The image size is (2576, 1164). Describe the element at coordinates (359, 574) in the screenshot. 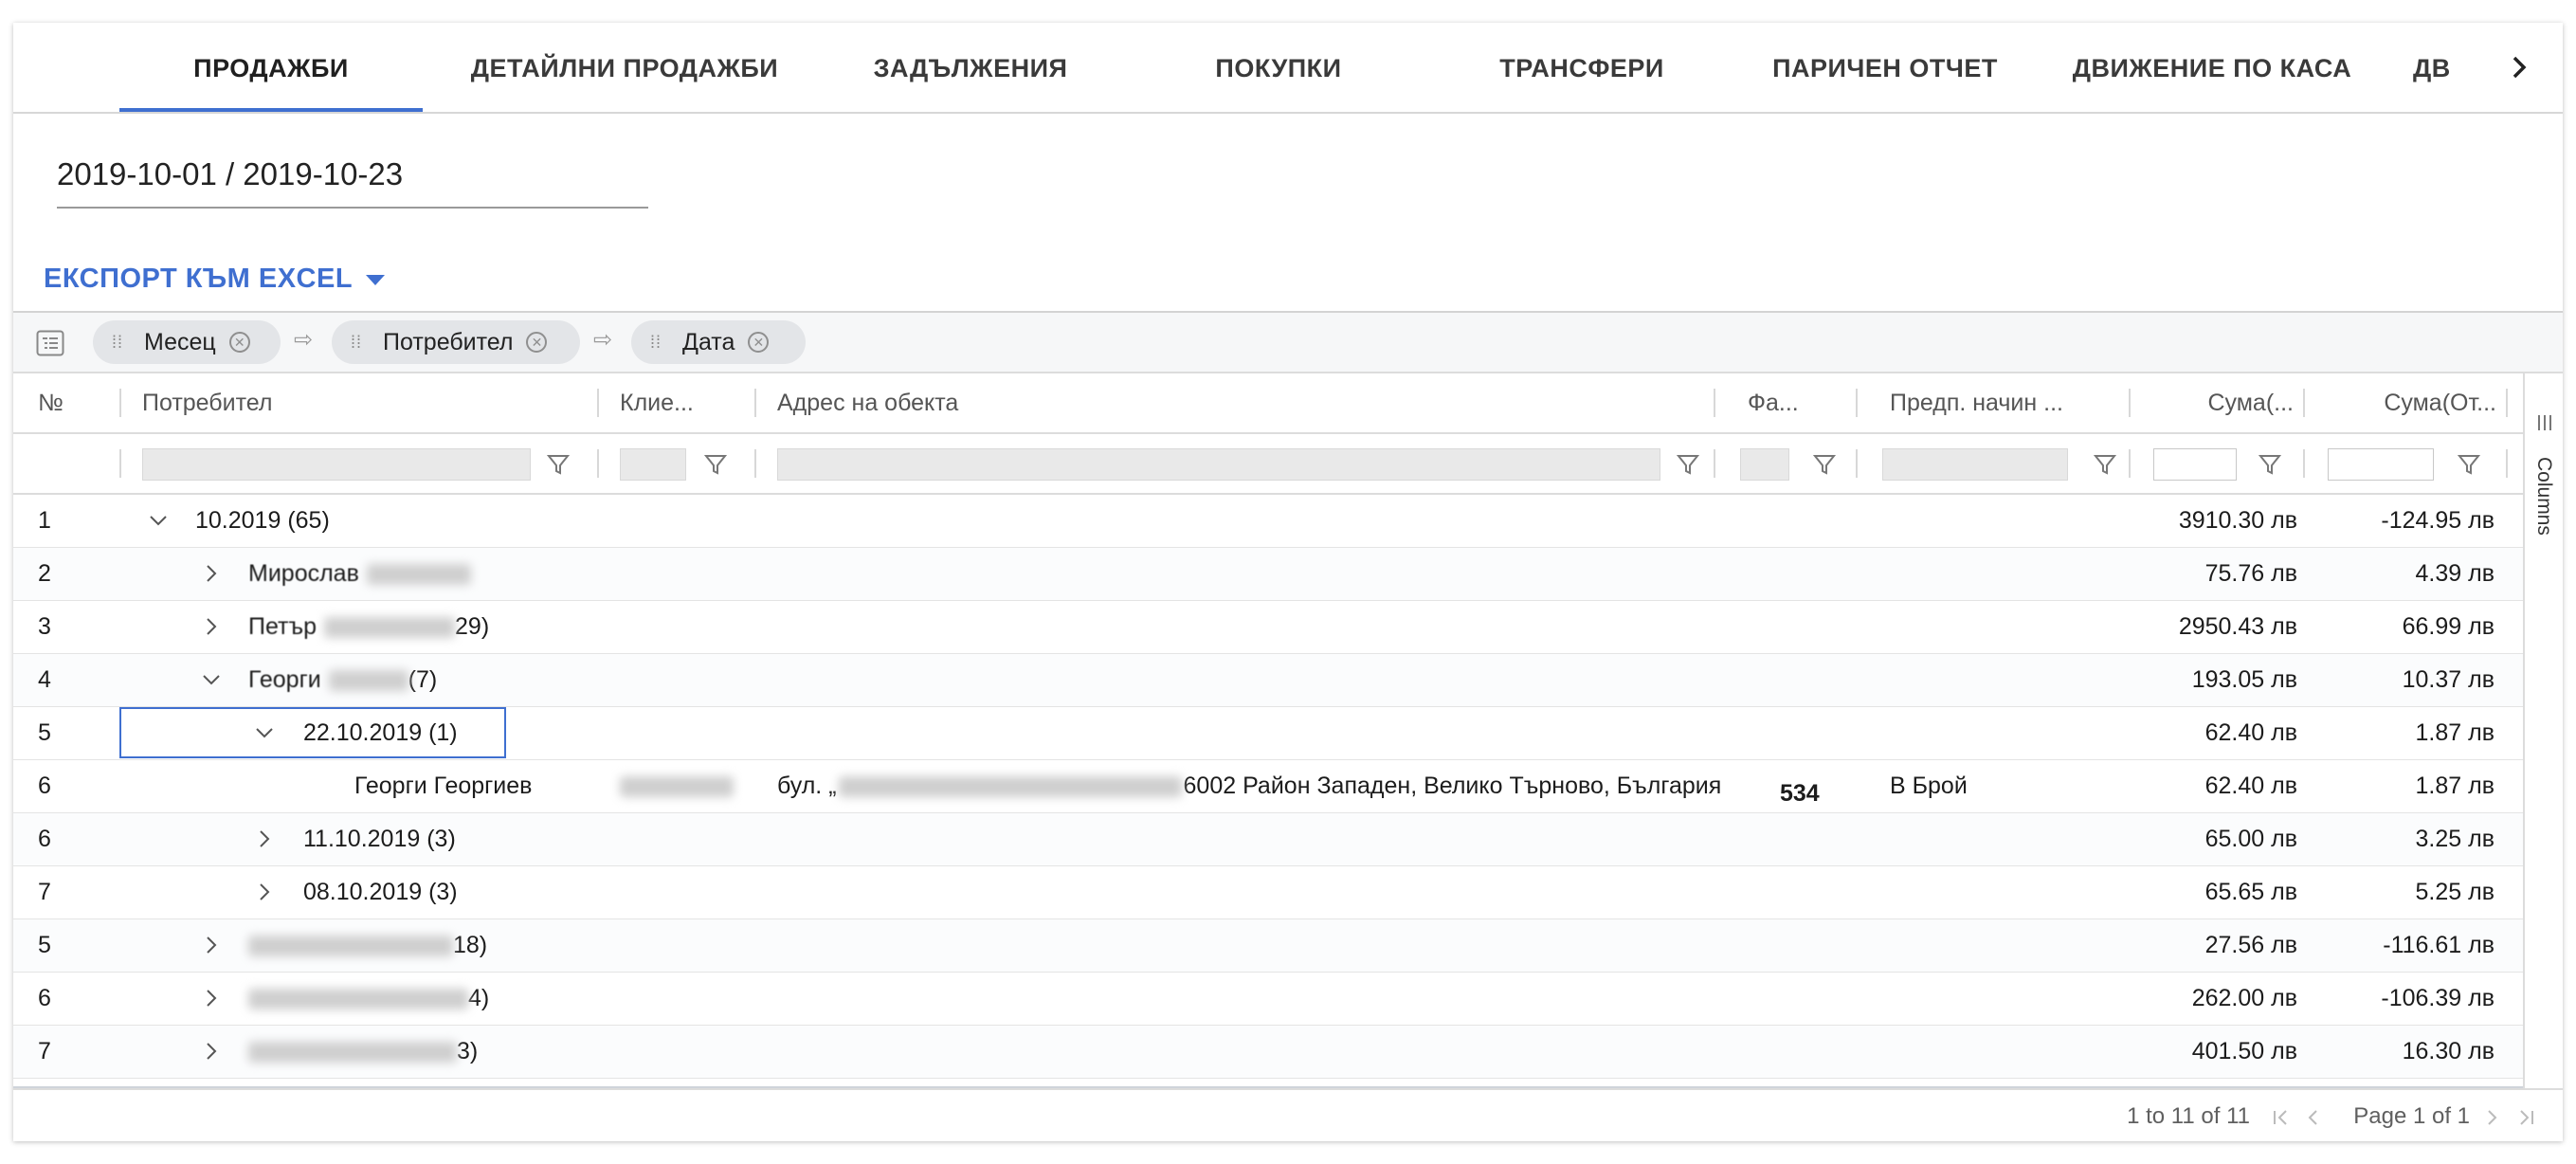

I see `group-label: Мирослав` at that location.